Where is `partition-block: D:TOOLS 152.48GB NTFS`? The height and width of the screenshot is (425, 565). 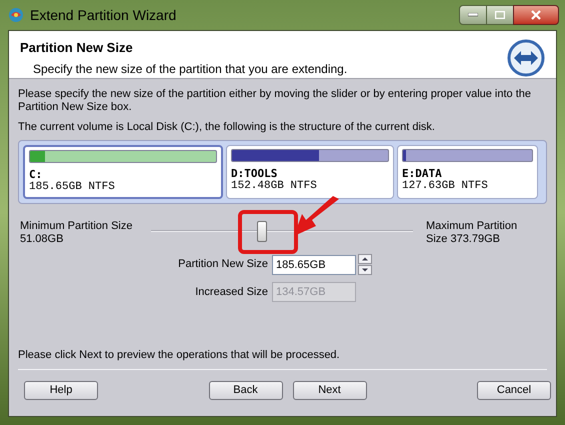 partition-block: D:TOOLS 152.48GB NTFS is located at coordinates (310, 172).